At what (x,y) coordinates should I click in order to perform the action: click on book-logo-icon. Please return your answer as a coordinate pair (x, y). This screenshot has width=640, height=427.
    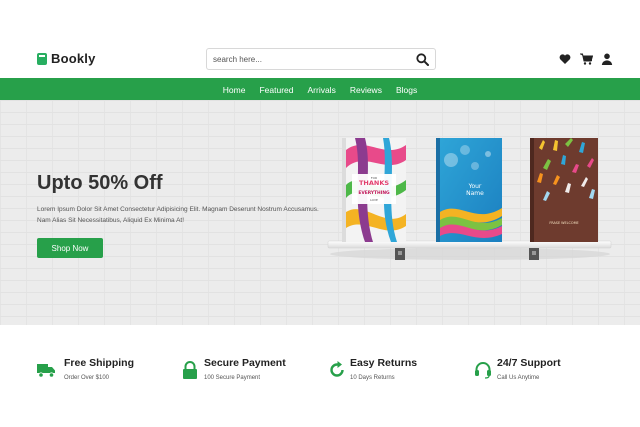
    Looking at the image, I should click on (42, 58).